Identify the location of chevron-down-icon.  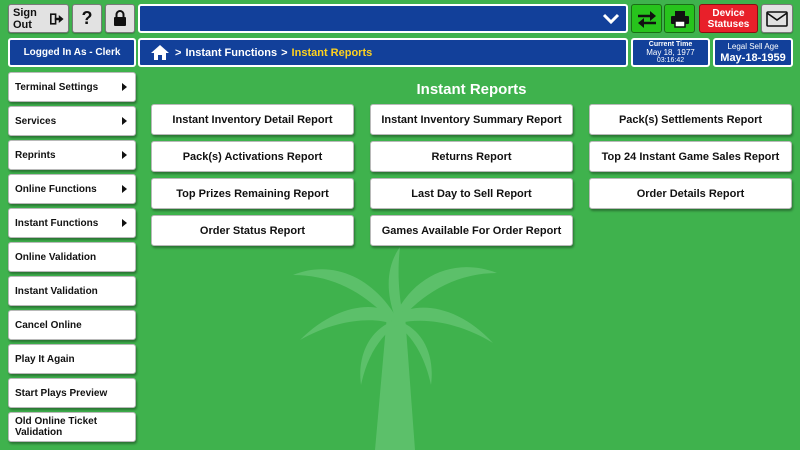
(611, 19).